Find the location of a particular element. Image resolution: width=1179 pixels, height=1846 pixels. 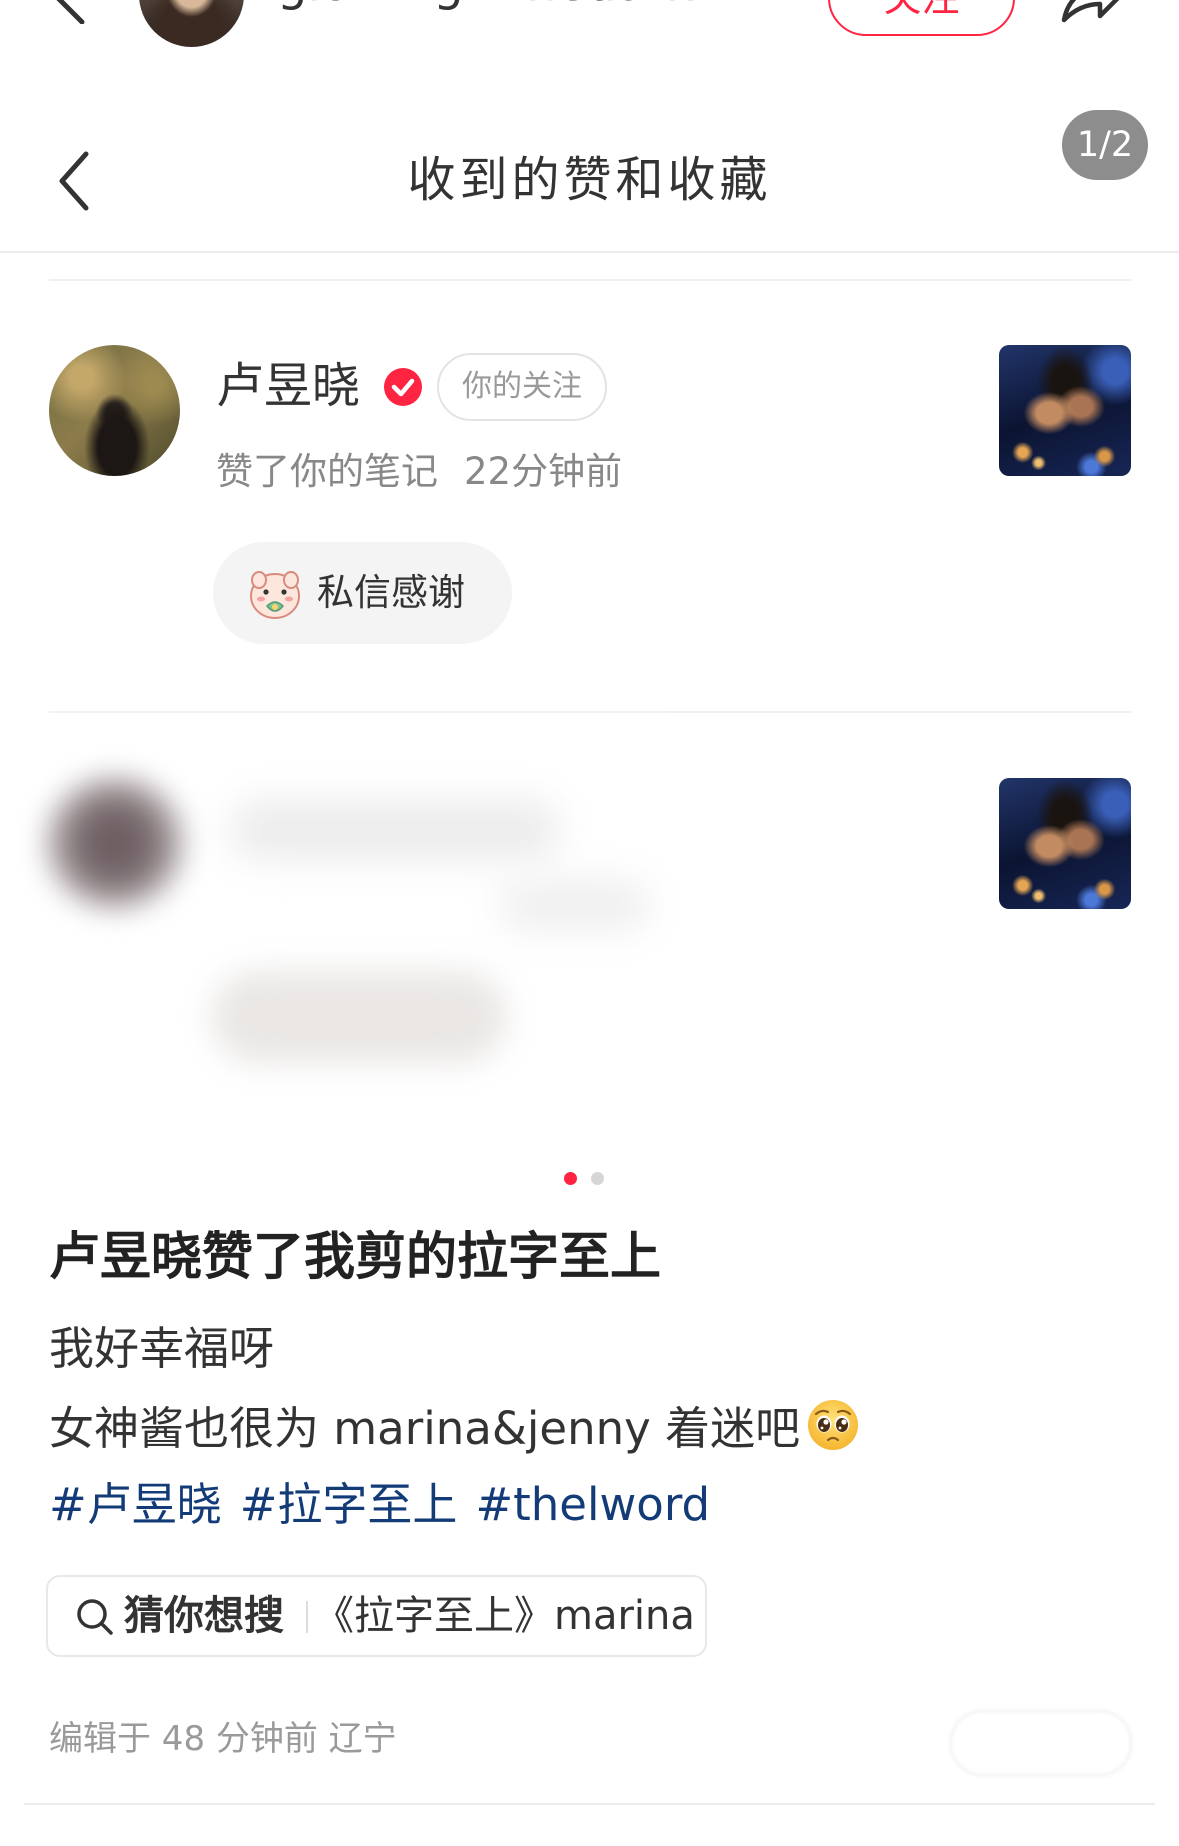

search-separator is located at coordinates (307, 1617).